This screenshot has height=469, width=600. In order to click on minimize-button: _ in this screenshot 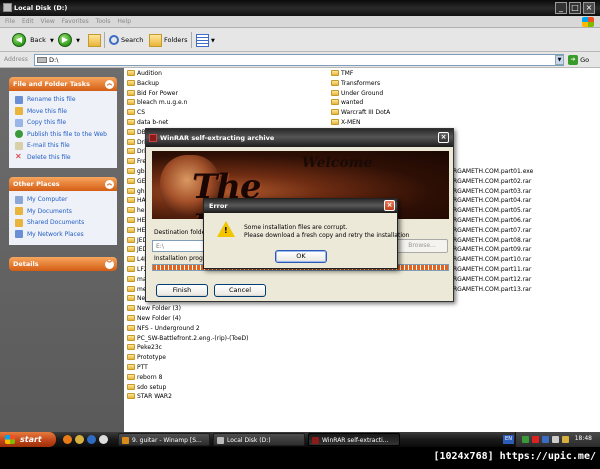, I will do `click(561, 8)`.